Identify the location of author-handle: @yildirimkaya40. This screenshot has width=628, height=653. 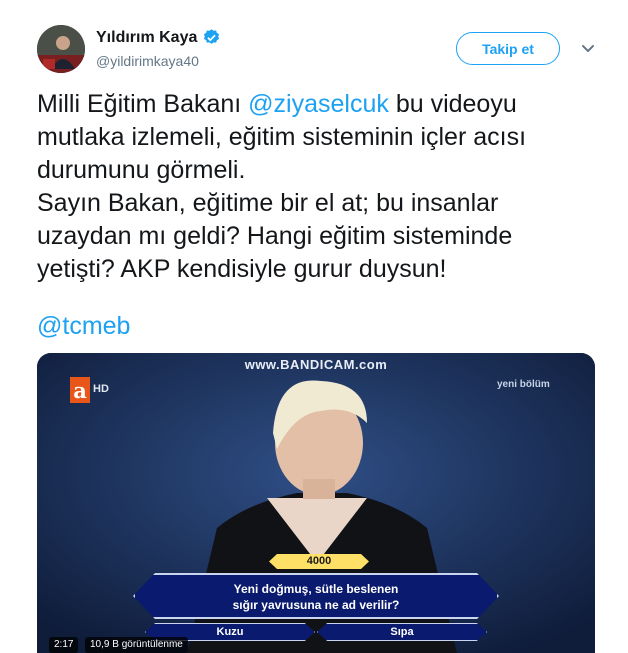
(147, 61).